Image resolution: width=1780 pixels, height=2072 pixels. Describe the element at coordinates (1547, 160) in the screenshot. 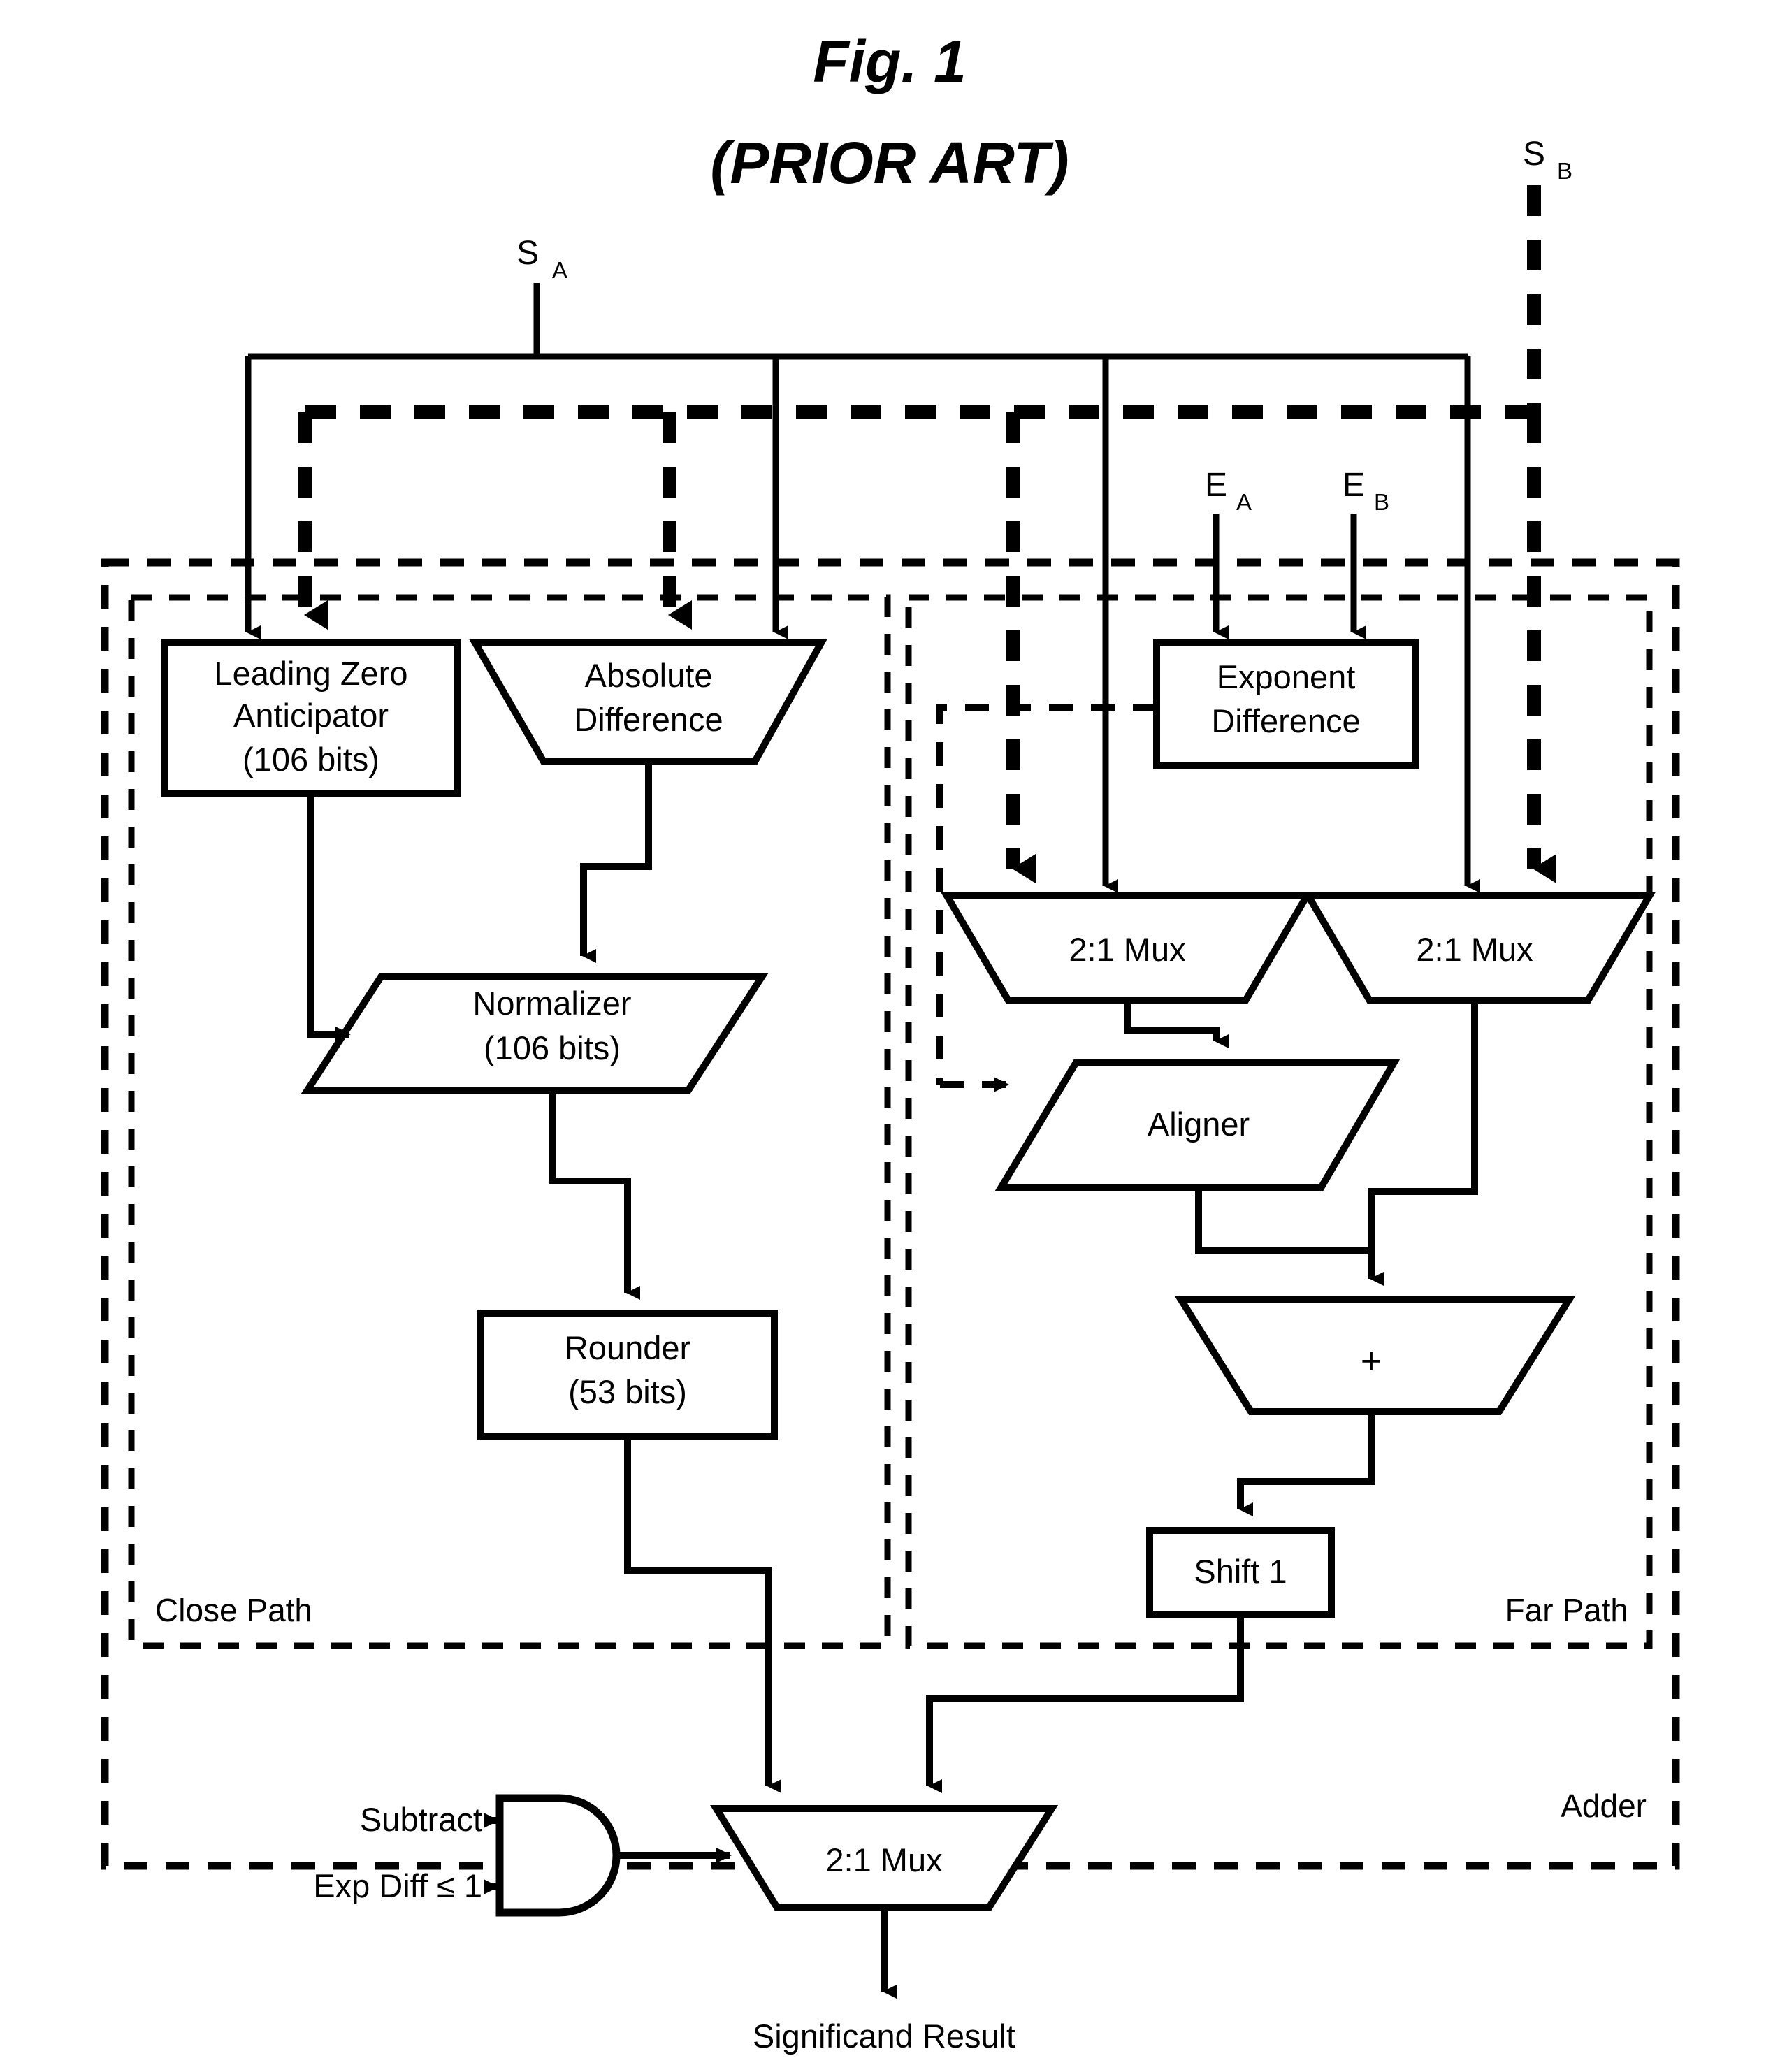

I see `signal-sb: S B` at that location.